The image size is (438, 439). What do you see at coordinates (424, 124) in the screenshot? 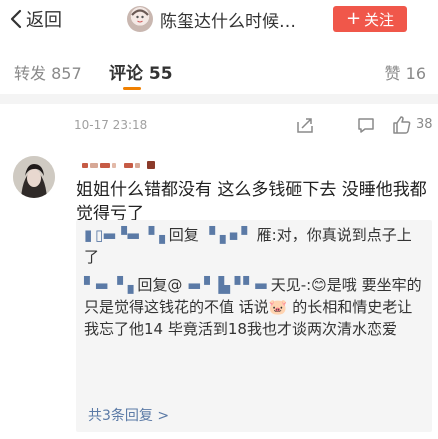
I see `comment-like-count: 38` at bounding box center [424, 124].